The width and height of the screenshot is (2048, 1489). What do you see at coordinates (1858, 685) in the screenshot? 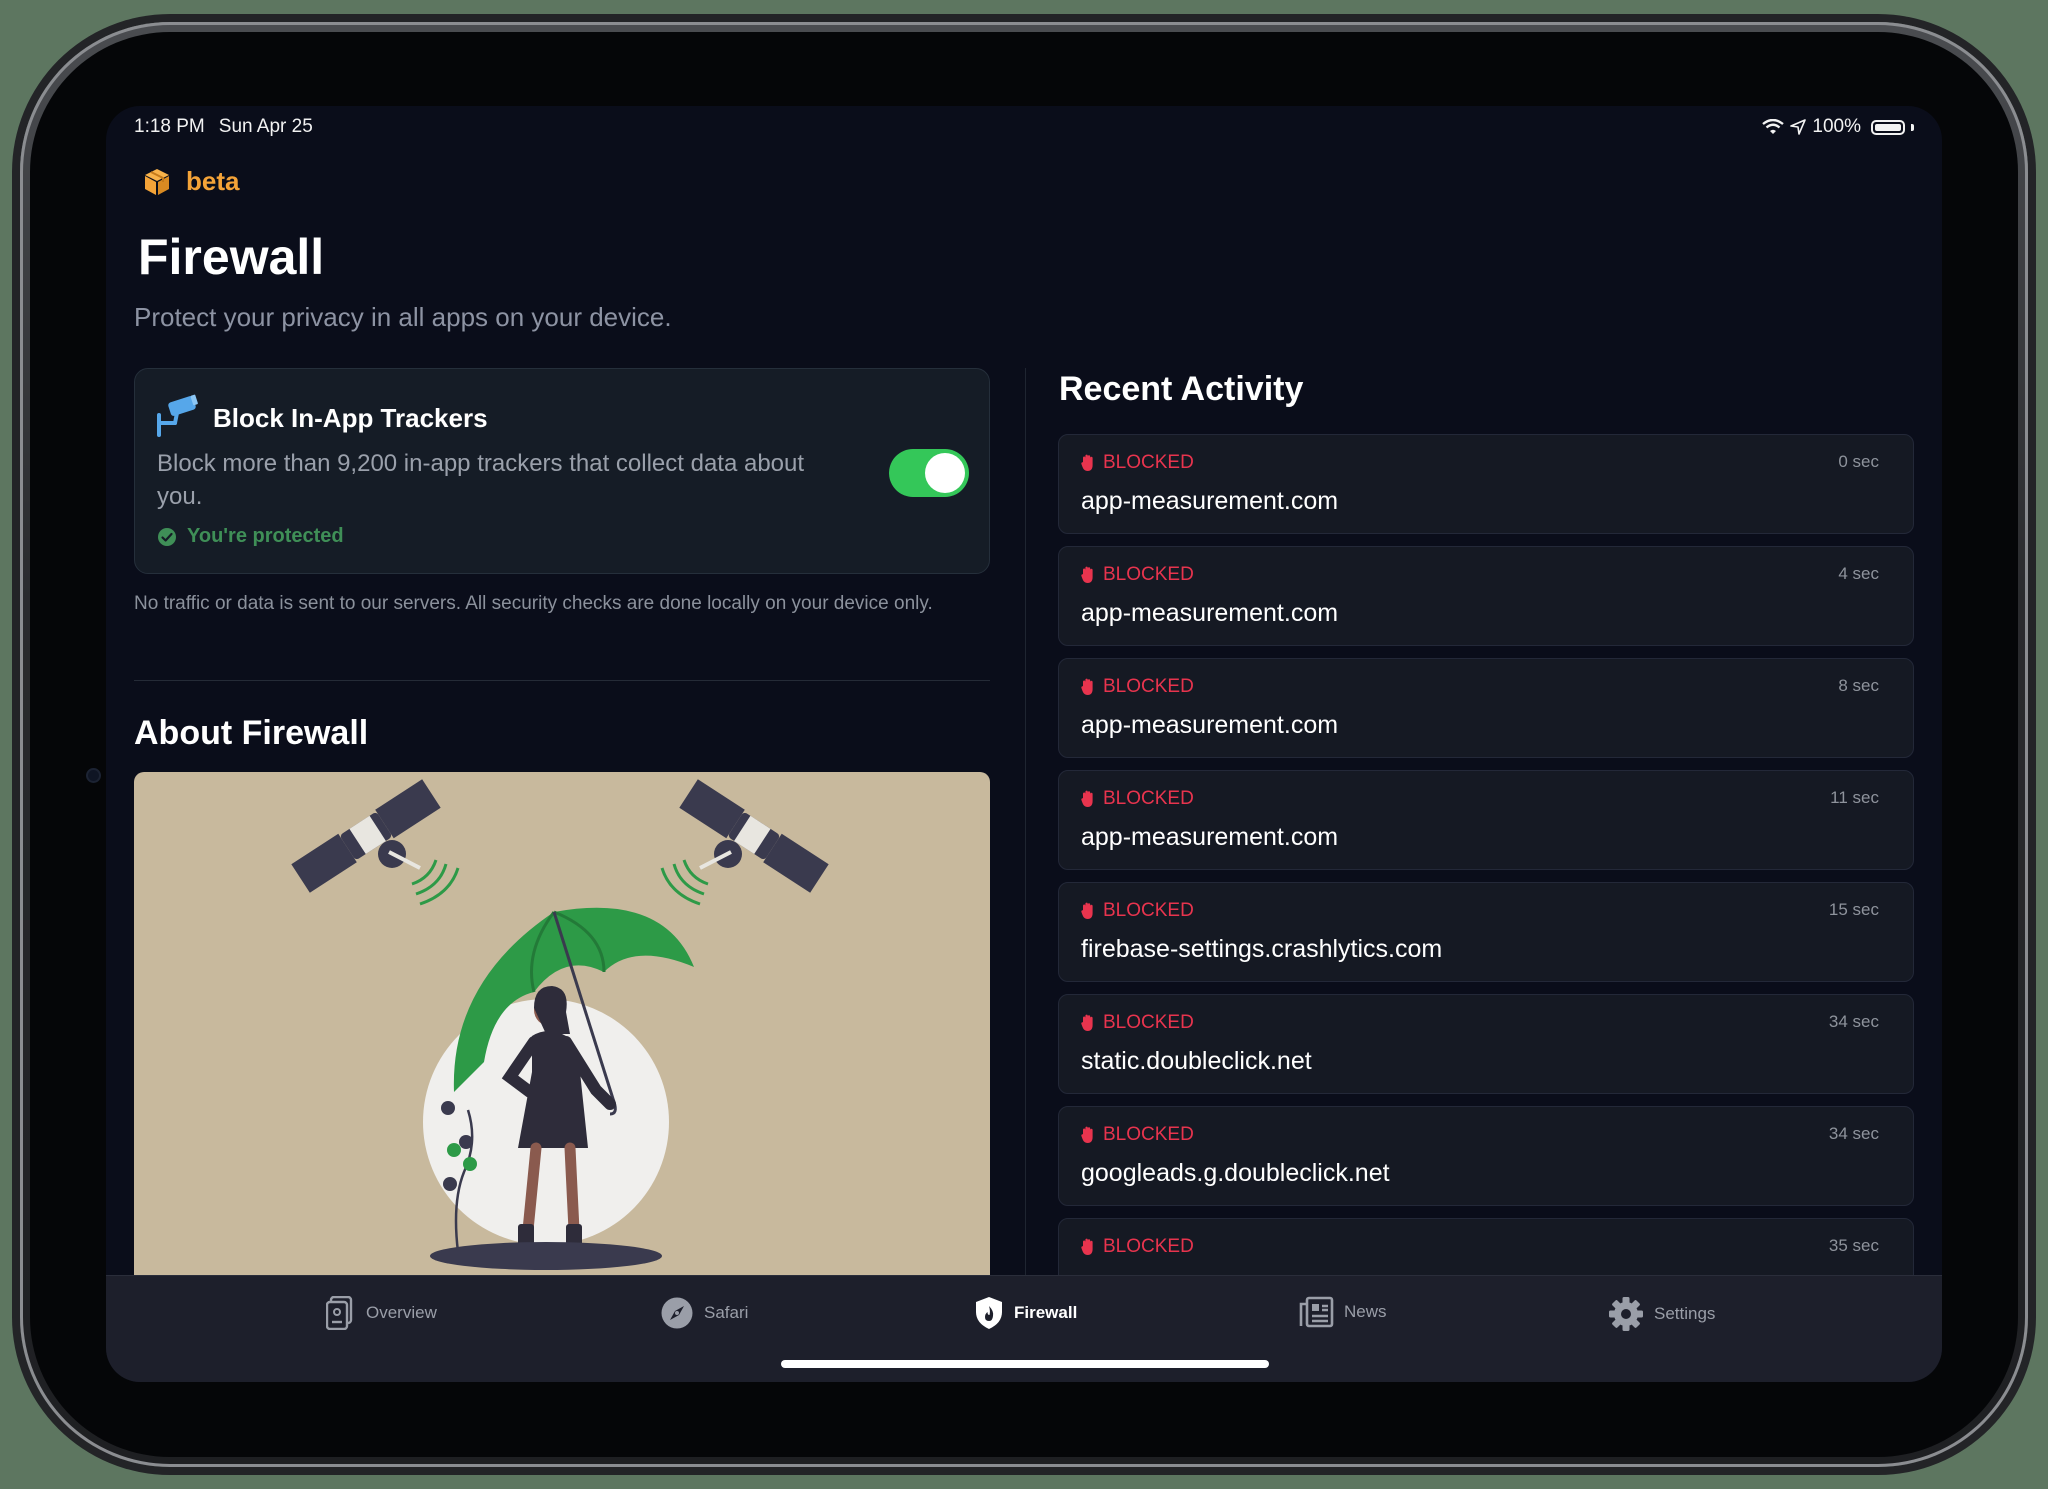
I see `timestamp: 8 sec` at bounding box center [1858, 685].